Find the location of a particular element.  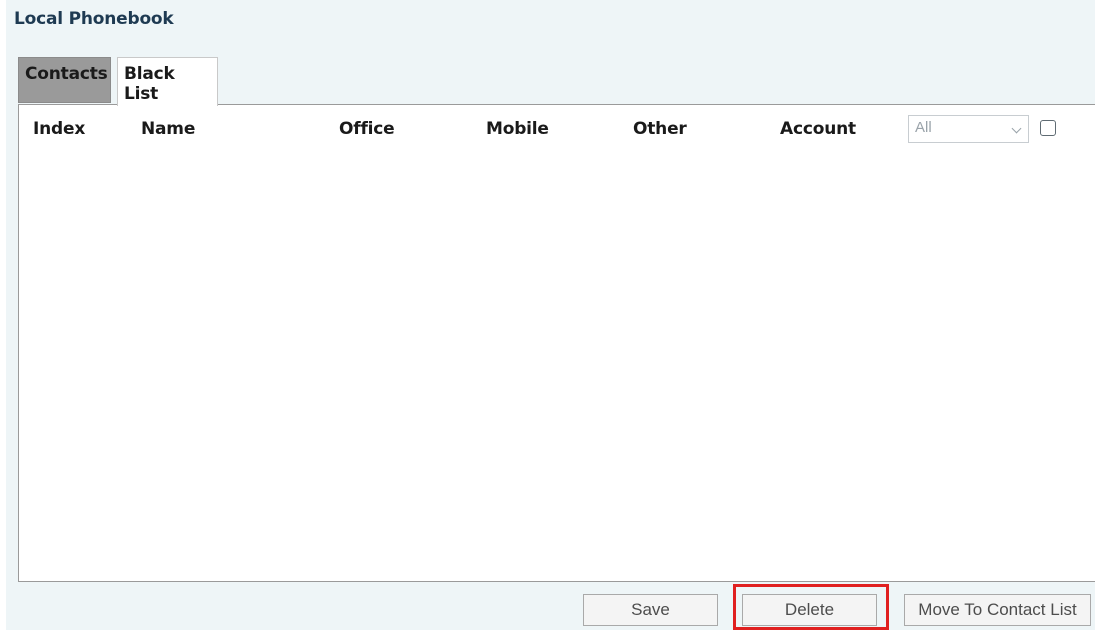

column-header-other: Other is located at coordinates (660, 129).